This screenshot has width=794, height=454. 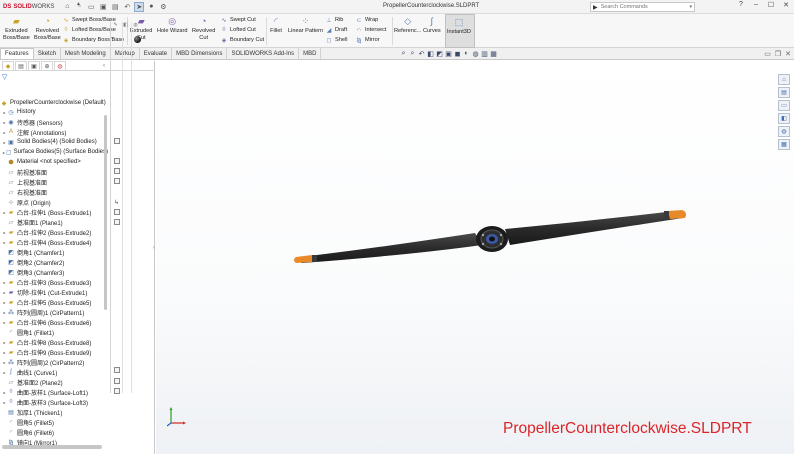 I want to click on panel-splitter-handle: ‹, so click(x=154, y=248).